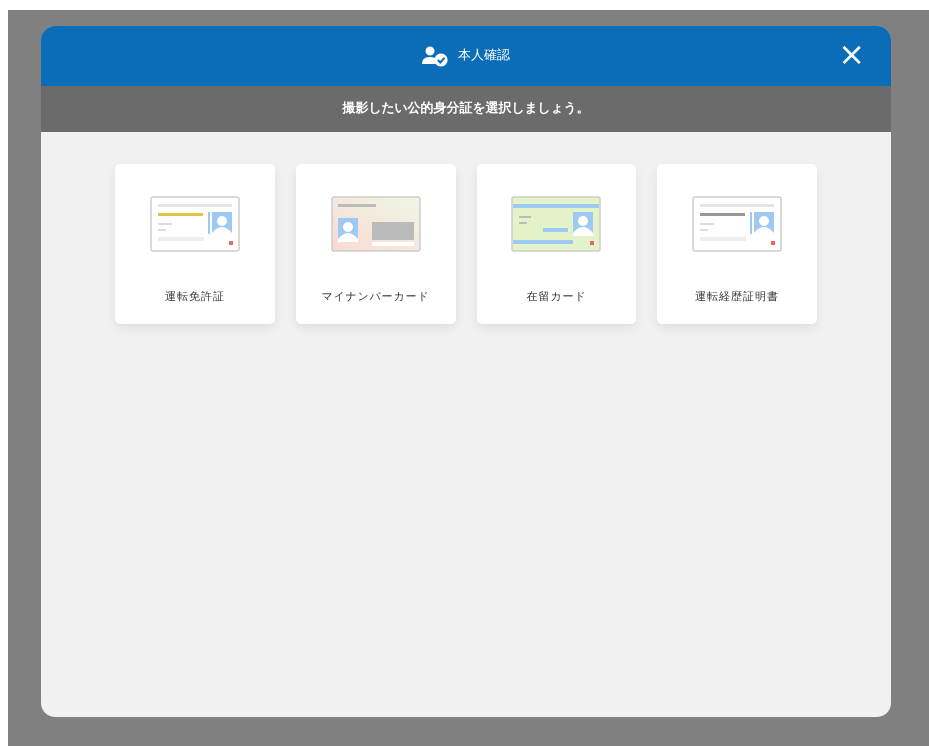  I want to click on close-button: ×, so click(851, 54).